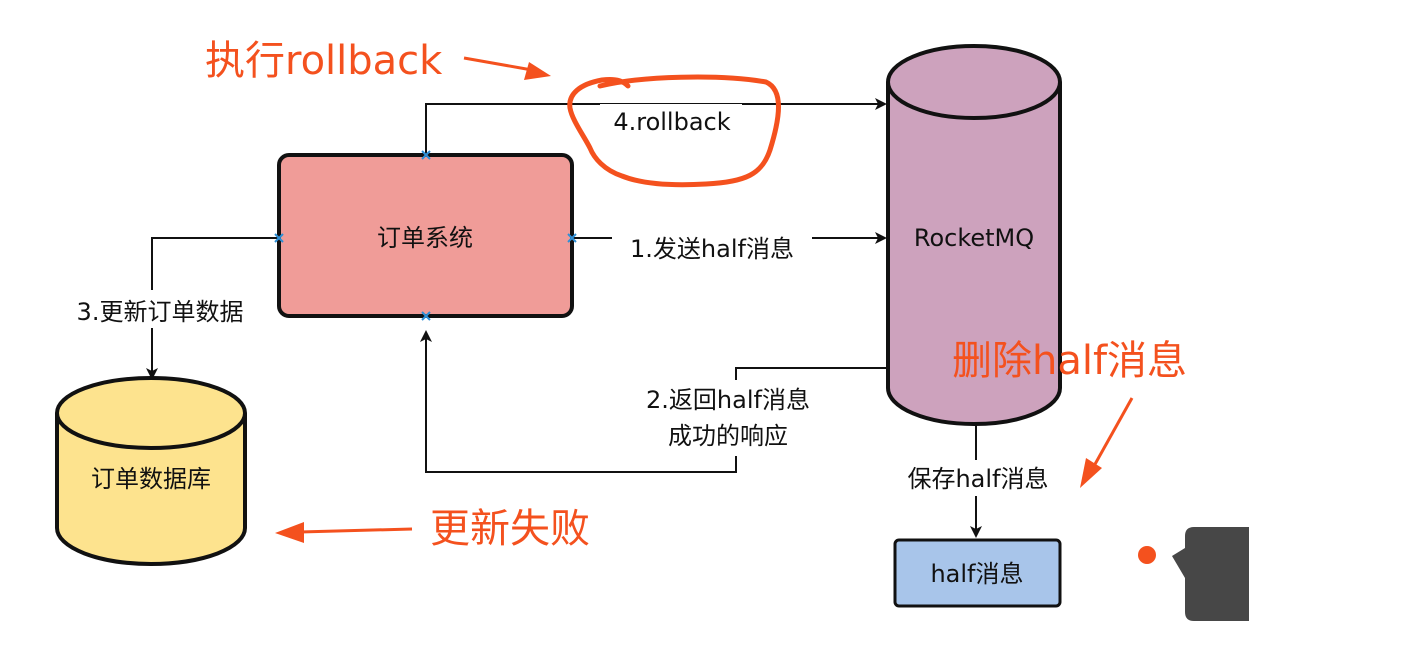  What do you see at coordinates (537, 71) in the screenshot?
I see `annotation-arrowhead-rollback` at bounding box center [537, 71].